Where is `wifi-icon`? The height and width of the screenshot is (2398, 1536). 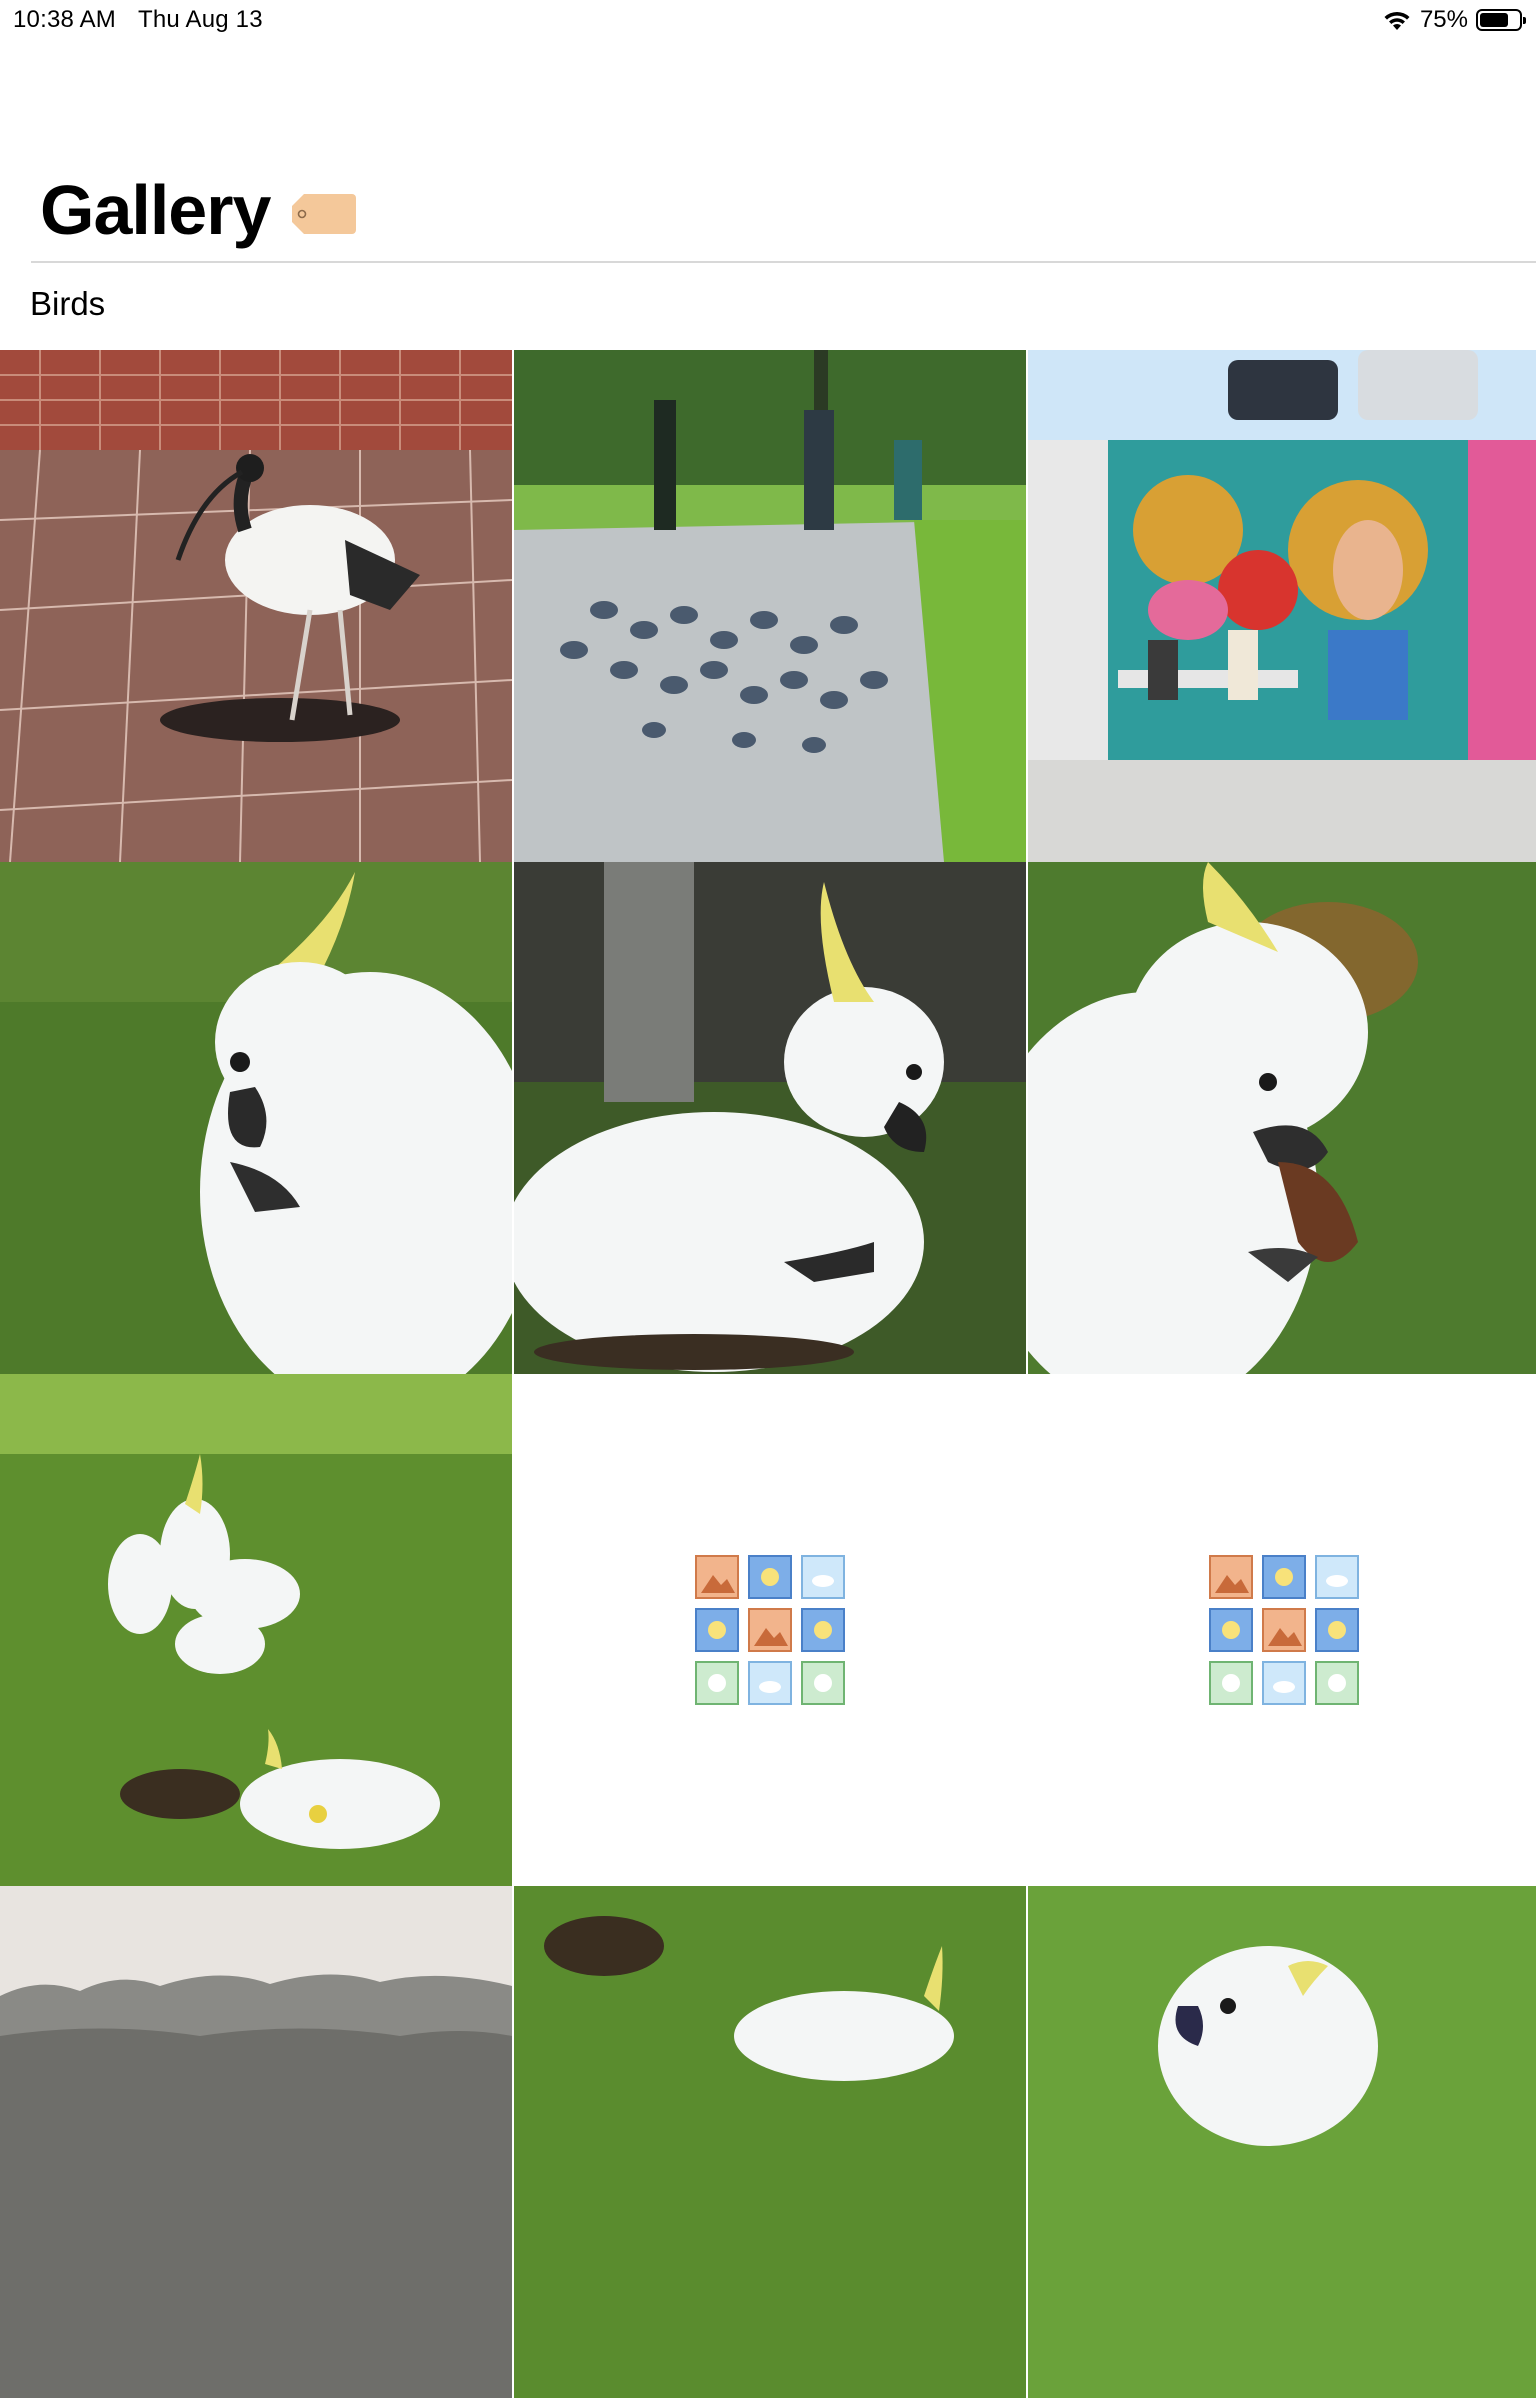 wifi-icon is located at coordinates (1397, 20).